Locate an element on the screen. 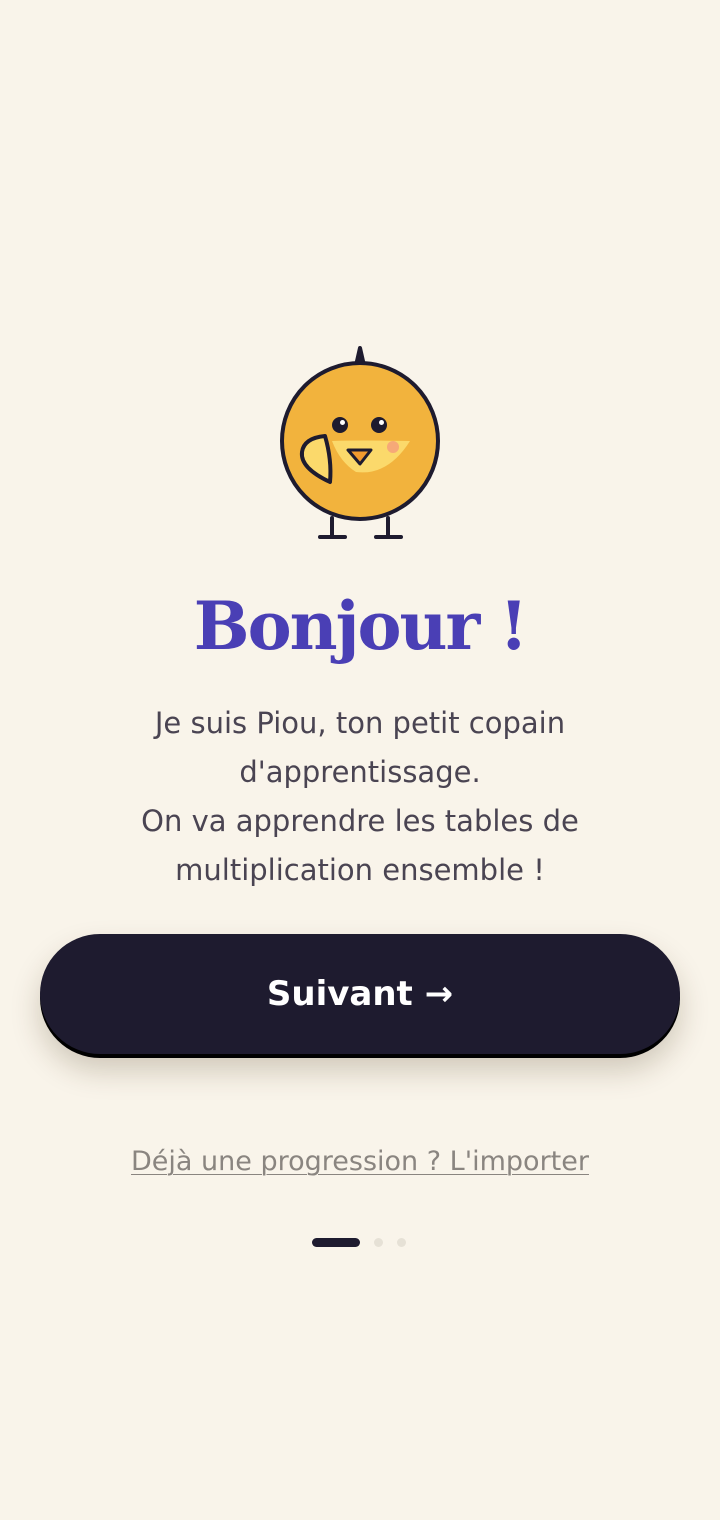 This screenshot has height=1520, width=720. intro-line: On va apprendre les tables de is located at coordinates (360, 821).